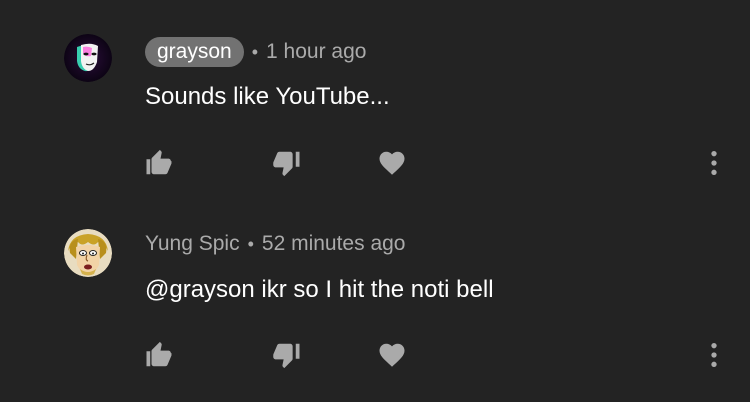 This screenshot has height=402, width=750. Describe the element at coordinates (333, 243) in the screenshot. I see `comment-time: 52 minutes ago` at that location.